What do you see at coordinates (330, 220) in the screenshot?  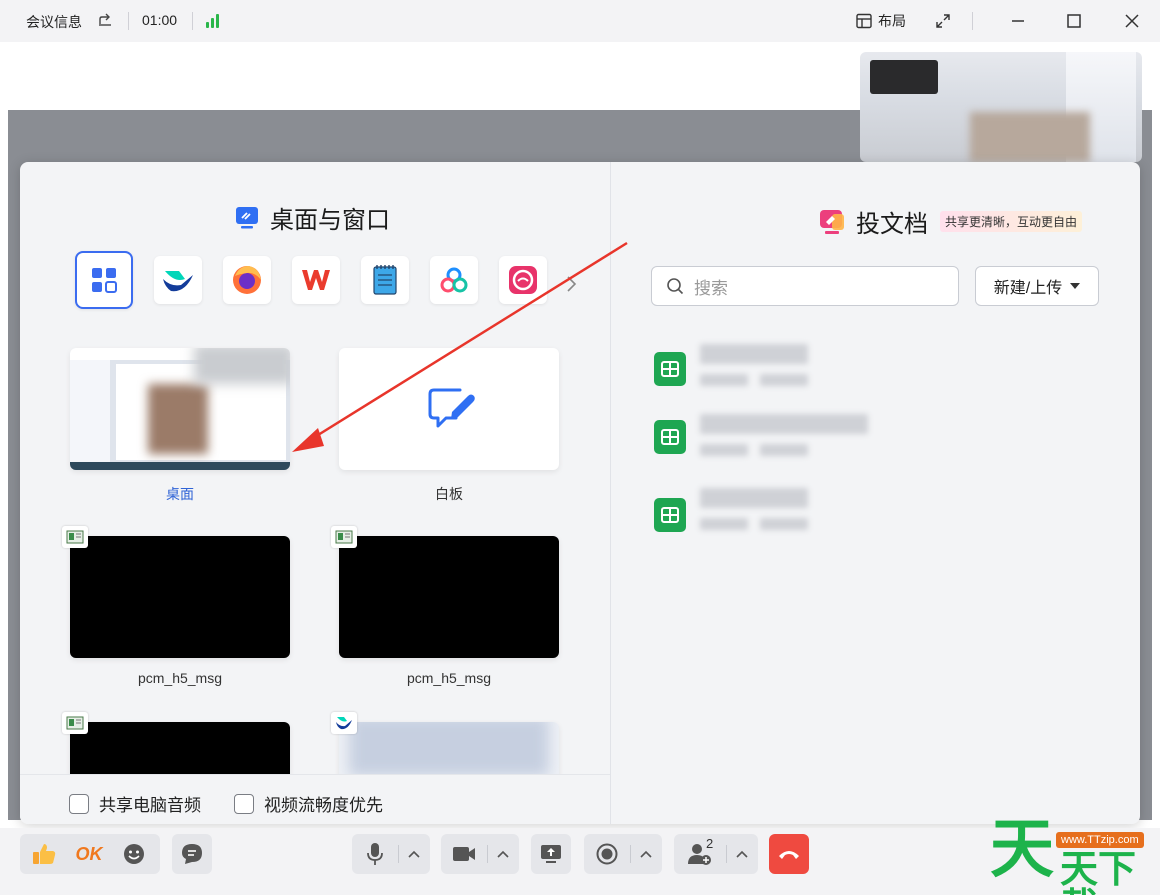 I see `section-title-text: 桌面与窗口` at bounding box center [330, 220].